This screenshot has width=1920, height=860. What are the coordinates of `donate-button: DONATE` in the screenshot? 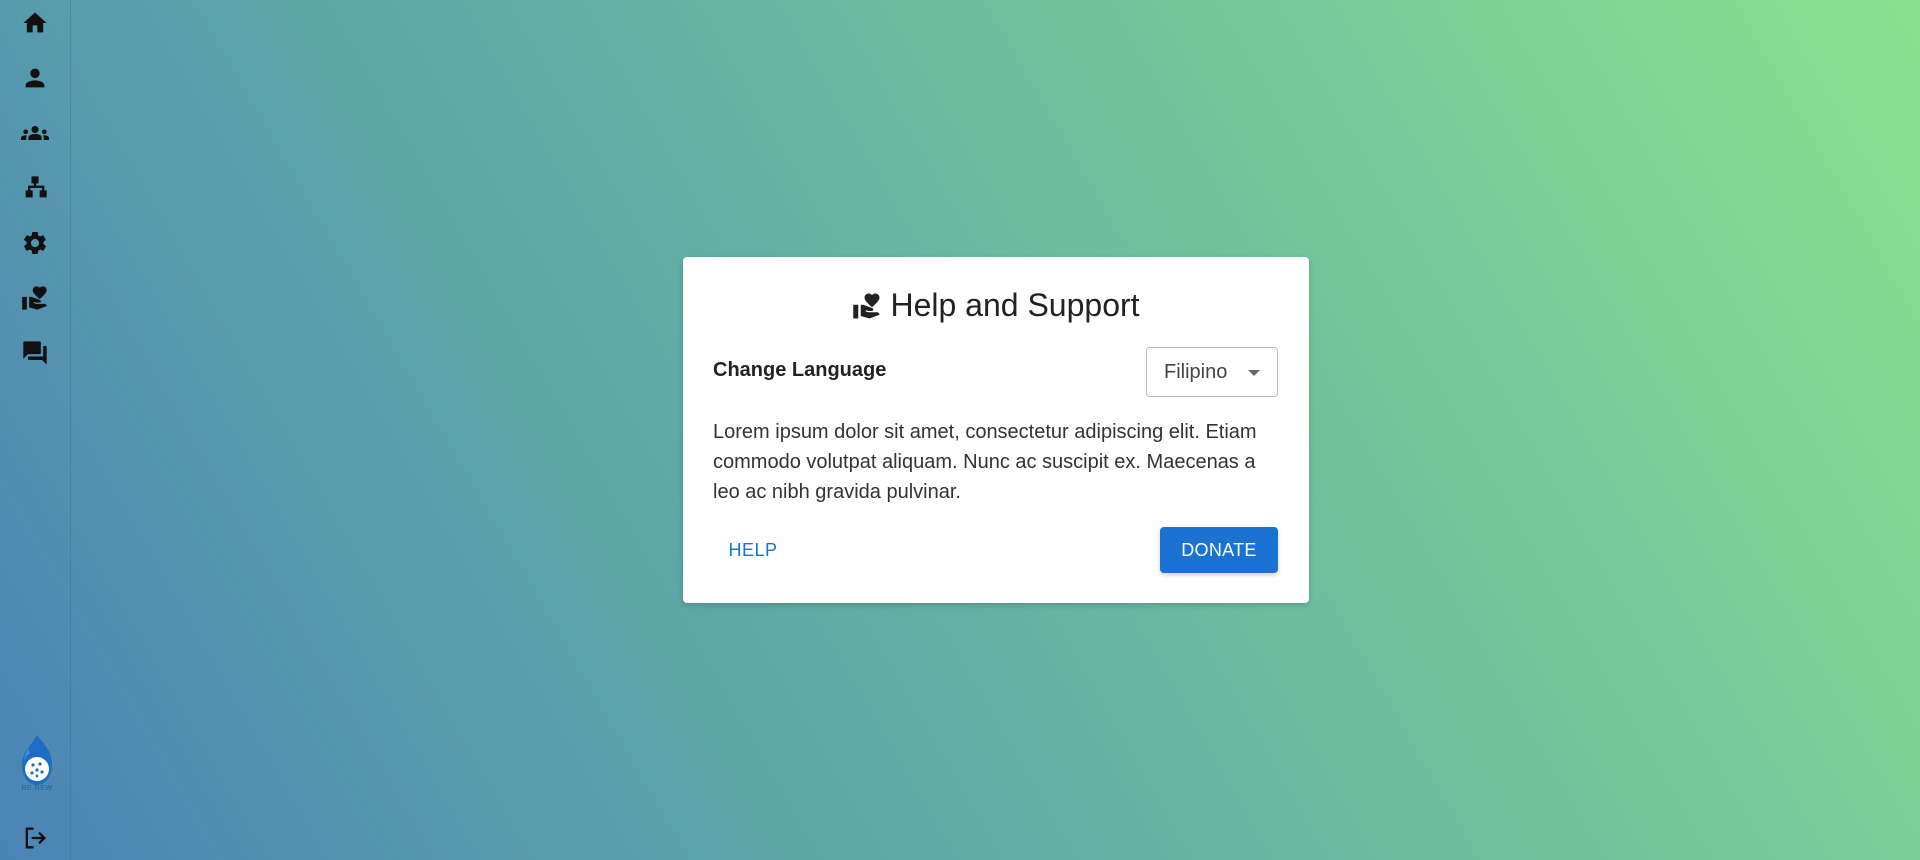 It's located at (1219, 550).